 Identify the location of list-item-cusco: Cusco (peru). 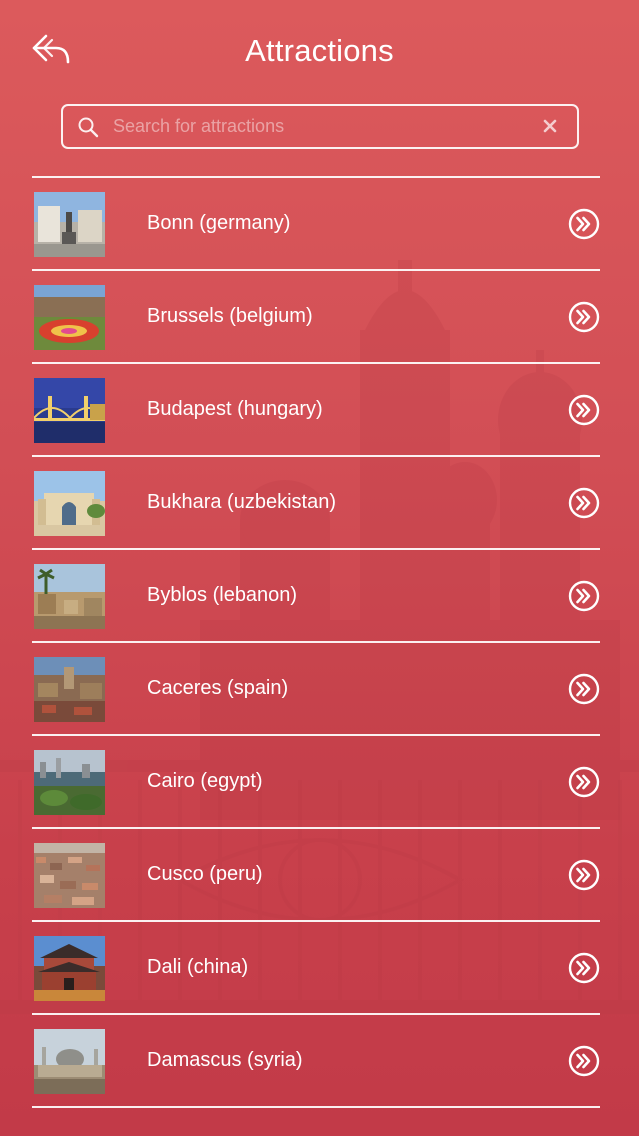
(316, 874).